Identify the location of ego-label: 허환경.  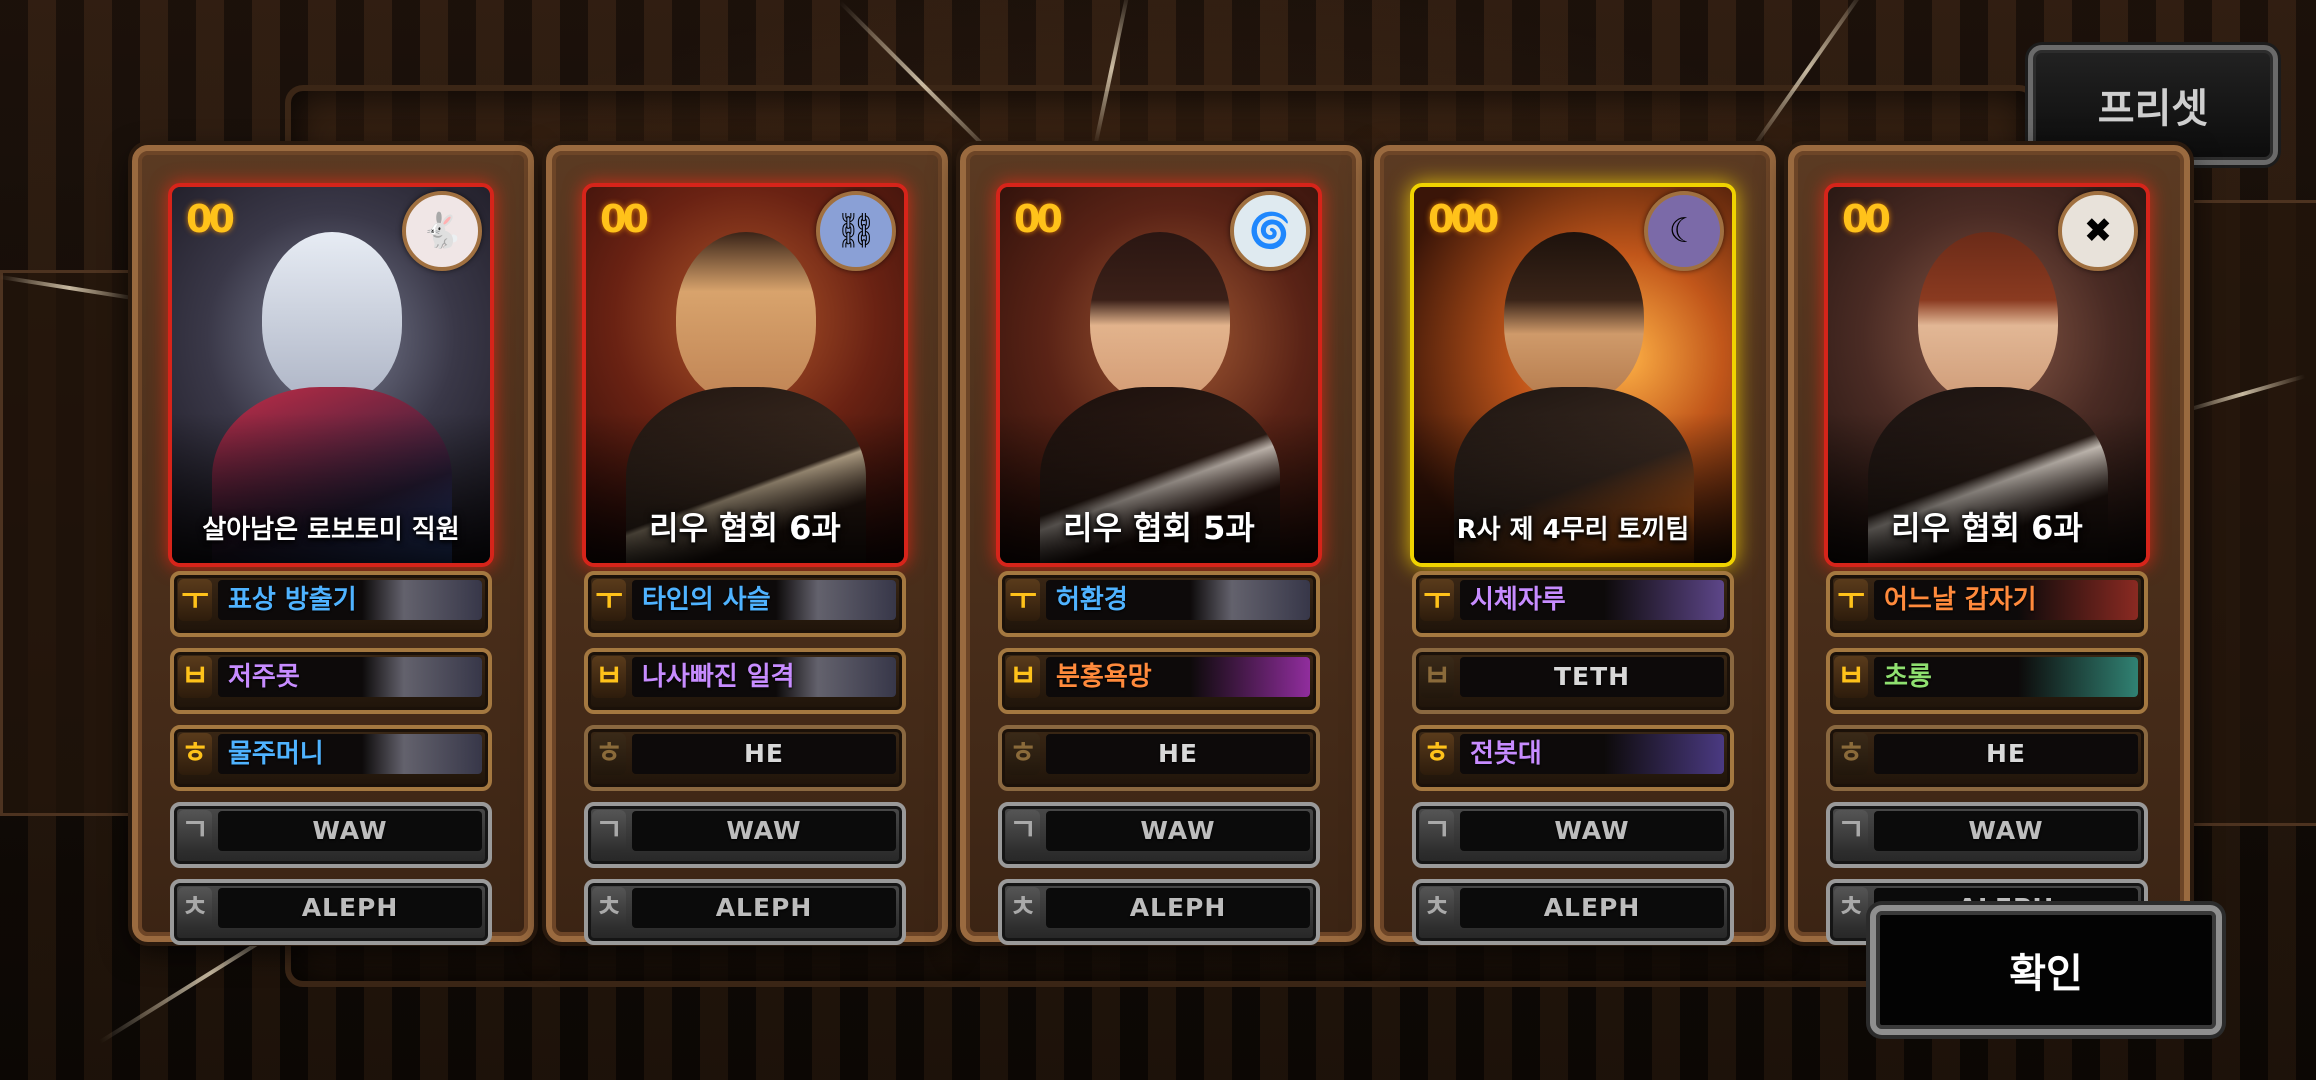
(1092, 600).